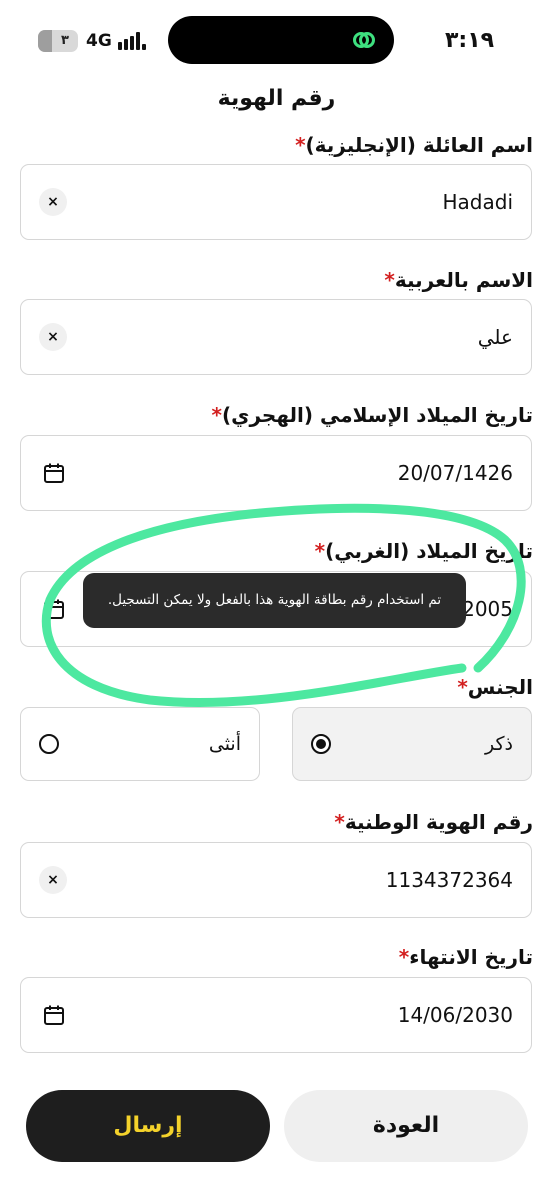 The height and width of the screenshot is (1200, 553). What do you see at coordinates (276, 473) in the screenshot?
I see `hijri-birth-input: 20/07/1426` at bounding box center [276, 473].